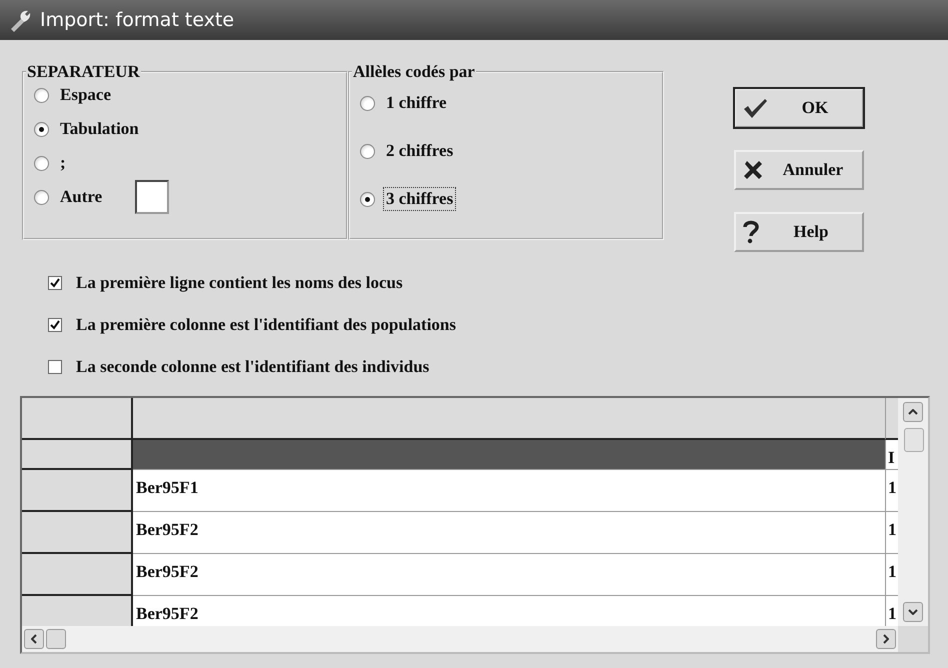  What do you see at coordinates (886, 639) in the screenshot?
I see `scroll-right-icon` at bounding box center [886, 639].